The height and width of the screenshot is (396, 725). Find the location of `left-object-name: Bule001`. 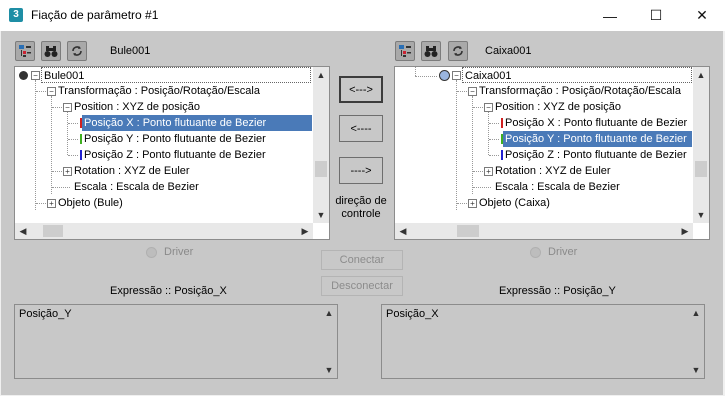

left-object-name: Bule001 is located at coordinates (130, 51).